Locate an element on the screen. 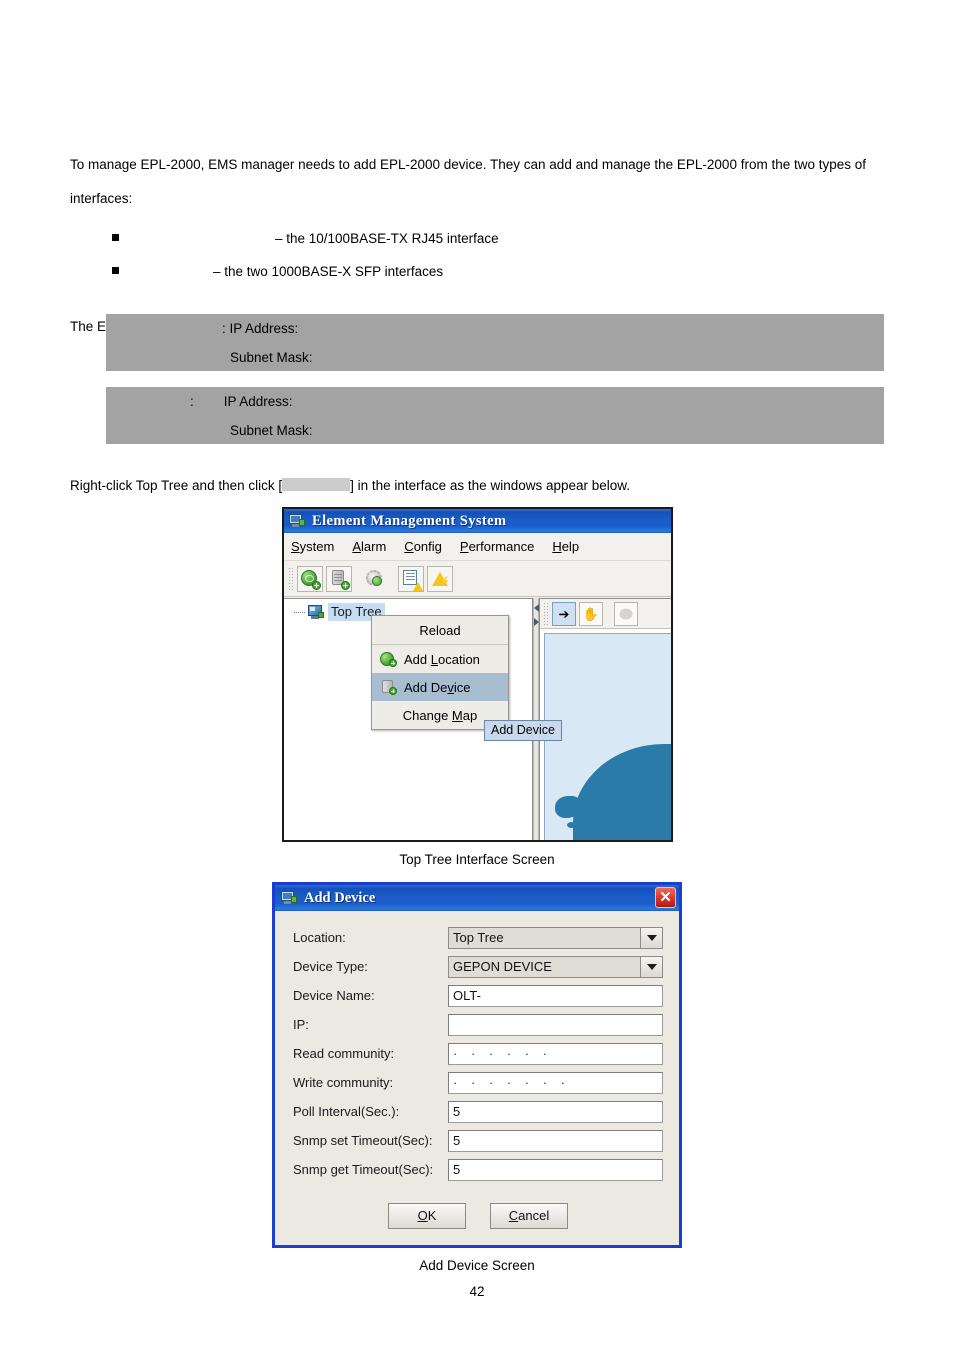 The image size is (954, 1350). form-row-poll-interval: Poll Interval(Sec.): 5 is located at coordinates (478, 1111).